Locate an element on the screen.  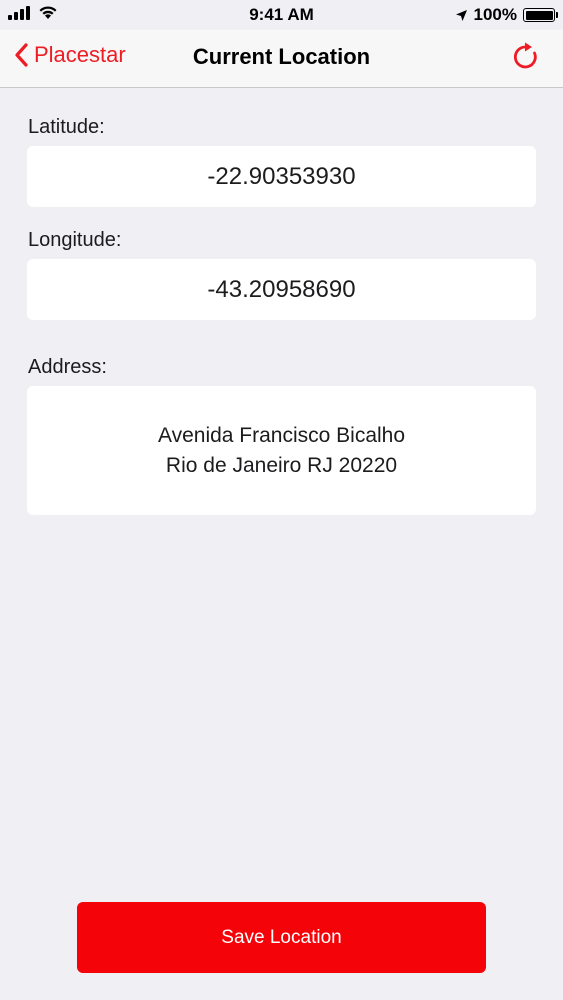
status-right: 100% is located at coordinates (506, 15).